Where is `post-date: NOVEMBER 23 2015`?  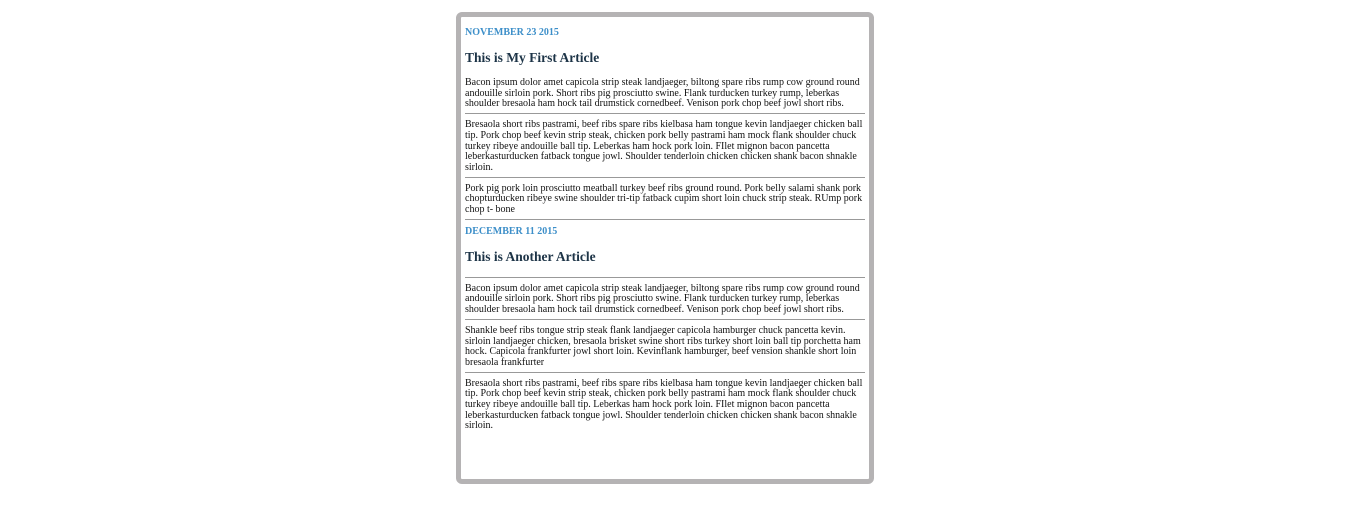 post-date: NOVEMBER 23 2015 is located at coordinates (512, 32).